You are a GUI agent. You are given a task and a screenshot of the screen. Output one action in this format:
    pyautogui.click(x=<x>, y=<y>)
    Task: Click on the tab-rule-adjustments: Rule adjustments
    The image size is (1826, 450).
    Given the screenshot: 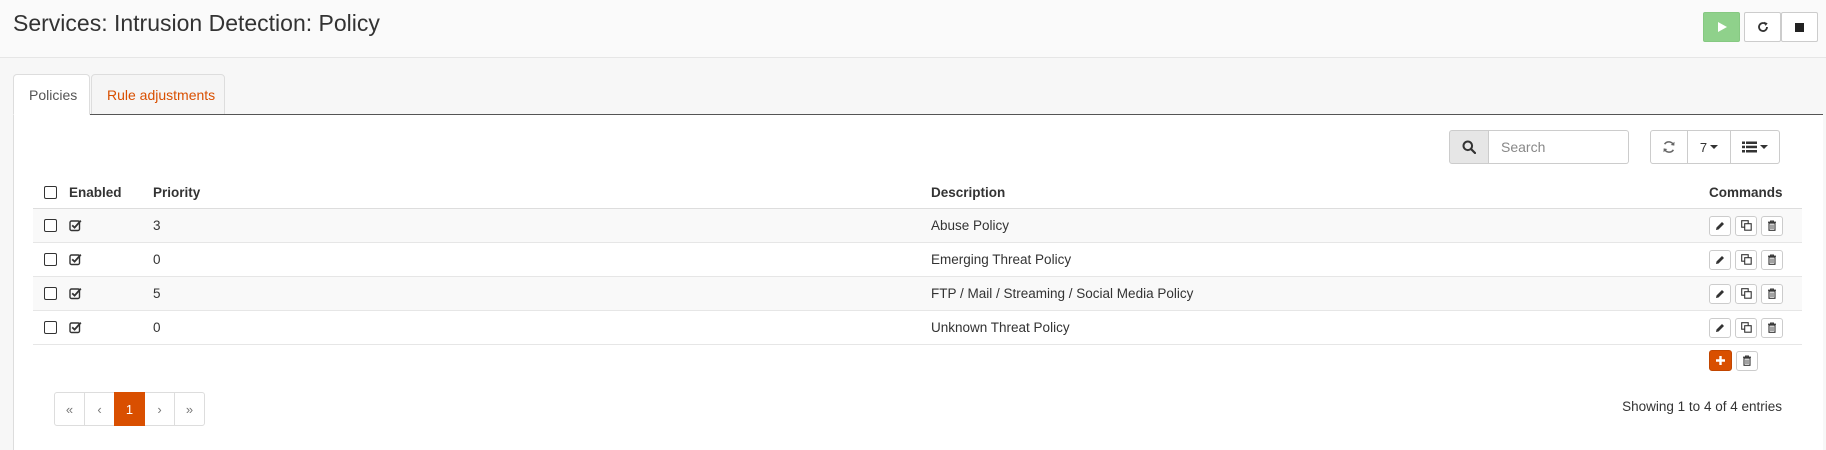 What is the action you would take?
    pyautogui.click(x=158, y=94)
    